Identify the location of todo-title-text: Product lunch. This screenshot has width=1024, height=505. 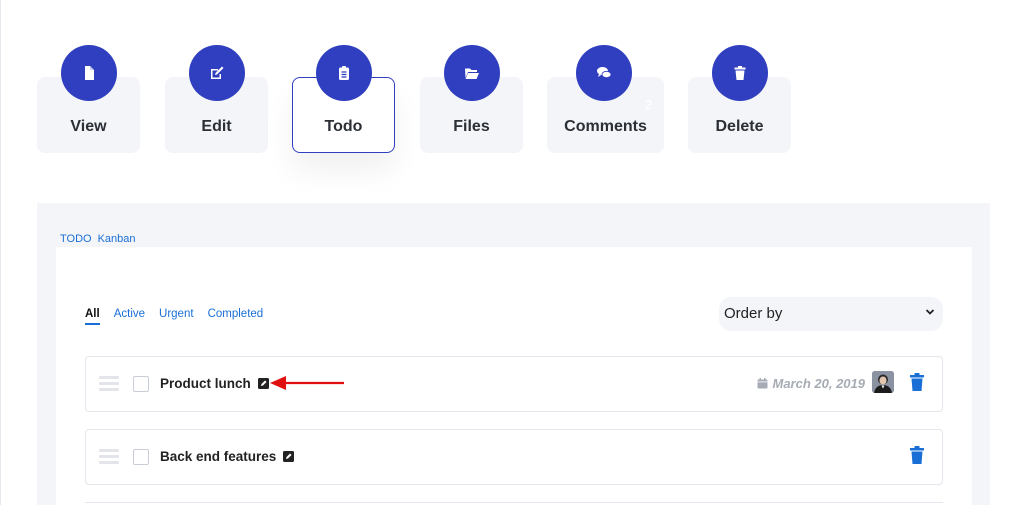
(205, 383).